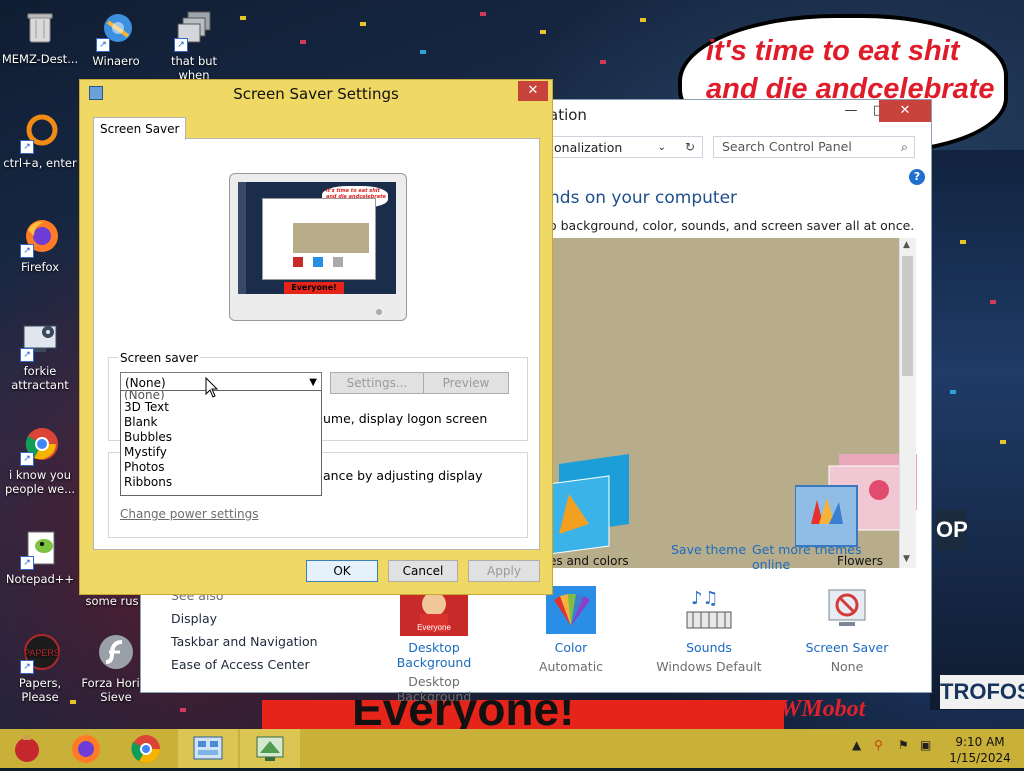 This screenshot has width=1024, height=771. What do you see at coordinates (423, 571) in the screenshot?
I see `cancel-button: Cancel` at bounding box center [423, 571].